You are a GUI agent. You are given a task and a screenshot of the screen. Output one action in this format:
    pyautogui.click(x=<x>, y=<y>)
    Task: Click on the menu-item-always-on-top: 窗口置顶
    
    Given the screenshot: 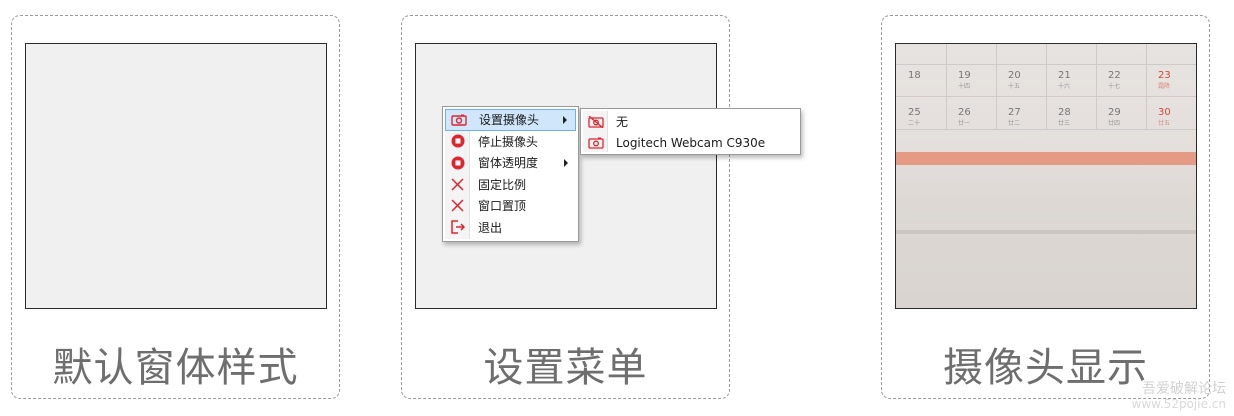 What is the action you would take?
    pyautogui.click(x=510, y=206)
    